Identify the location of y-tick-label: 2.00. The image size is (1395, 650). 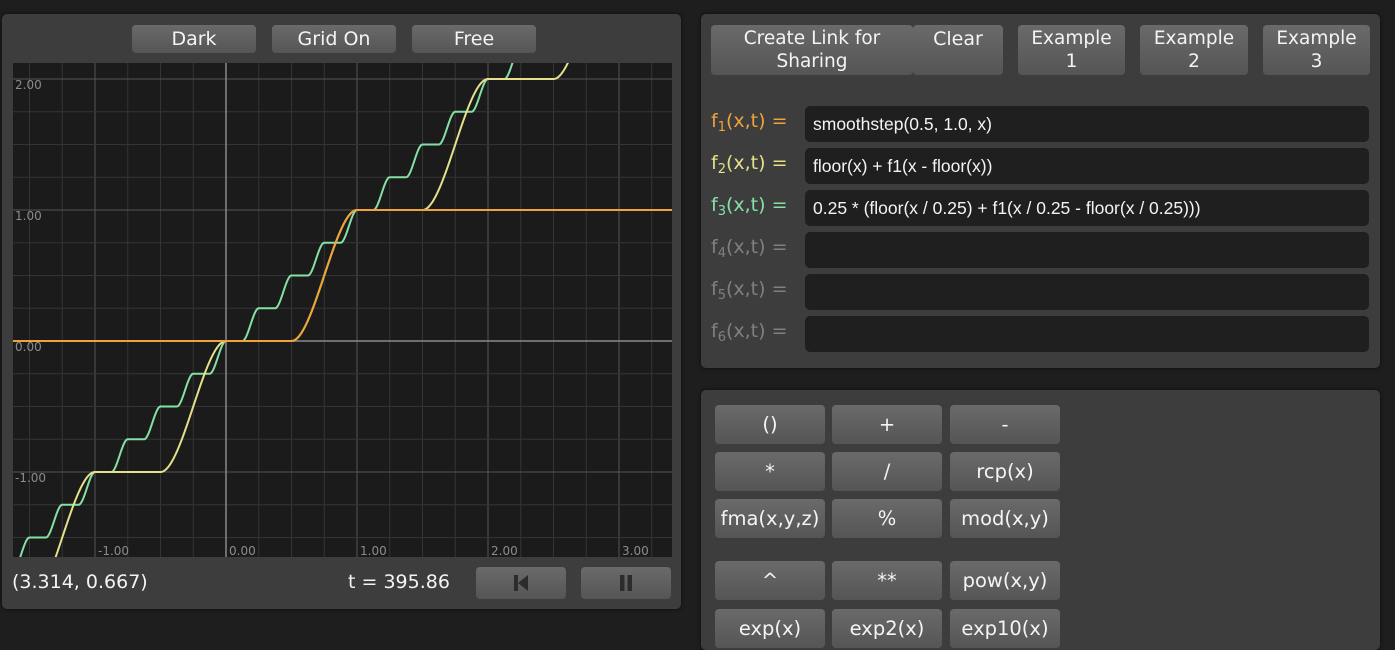
(28, 85).